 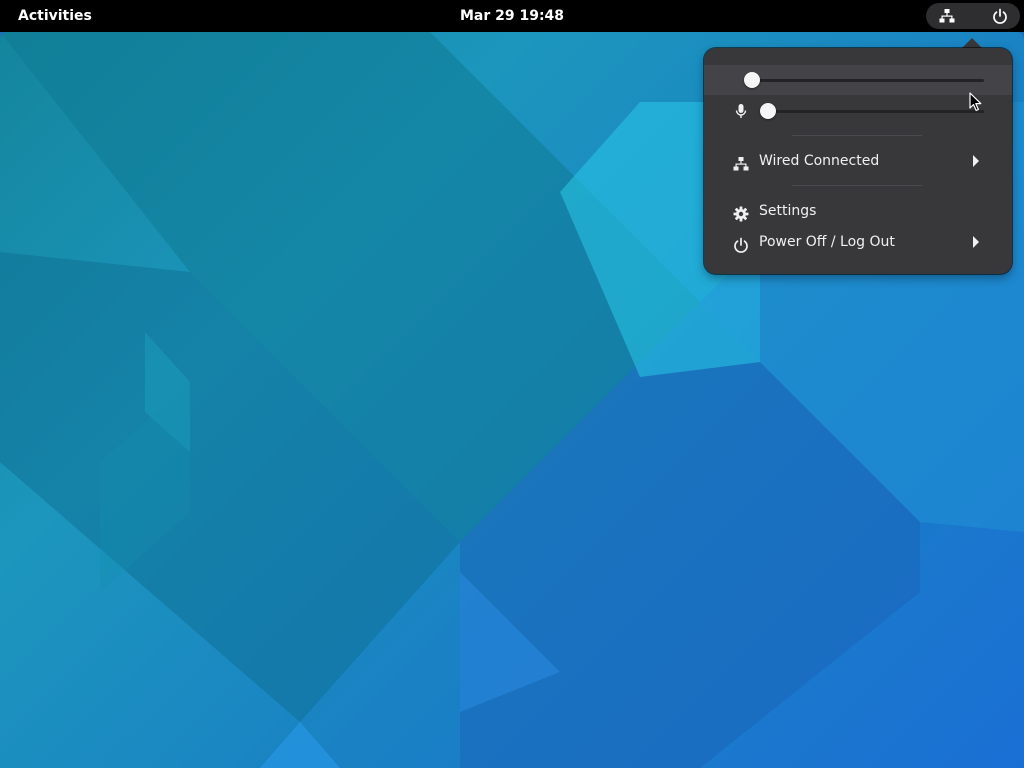 I want to click on menu-item-settings: Settings, so click(x=858, y=211).